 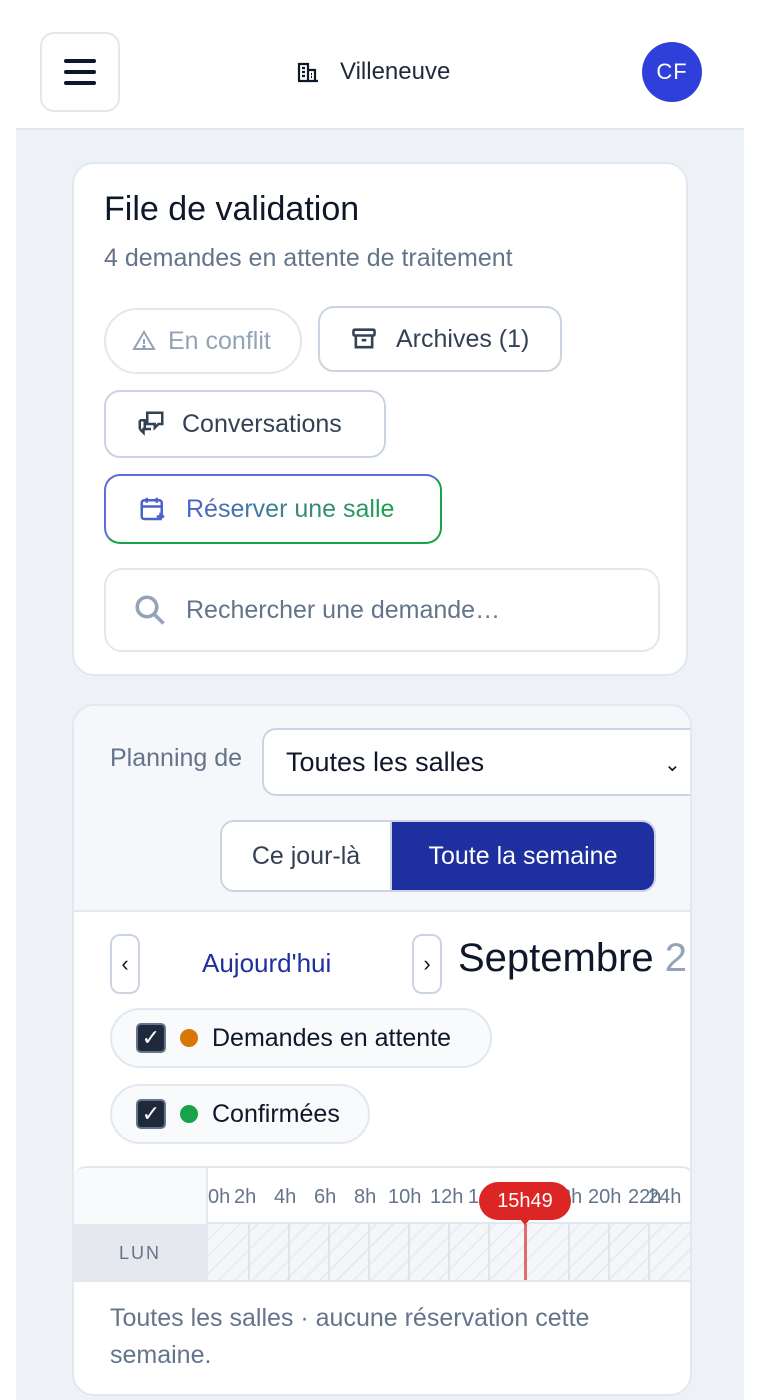 What do you see at coordinates (151, 423) in the screenshot?
I see `chat-bubbles-icon` at bounding box center [151, 423].